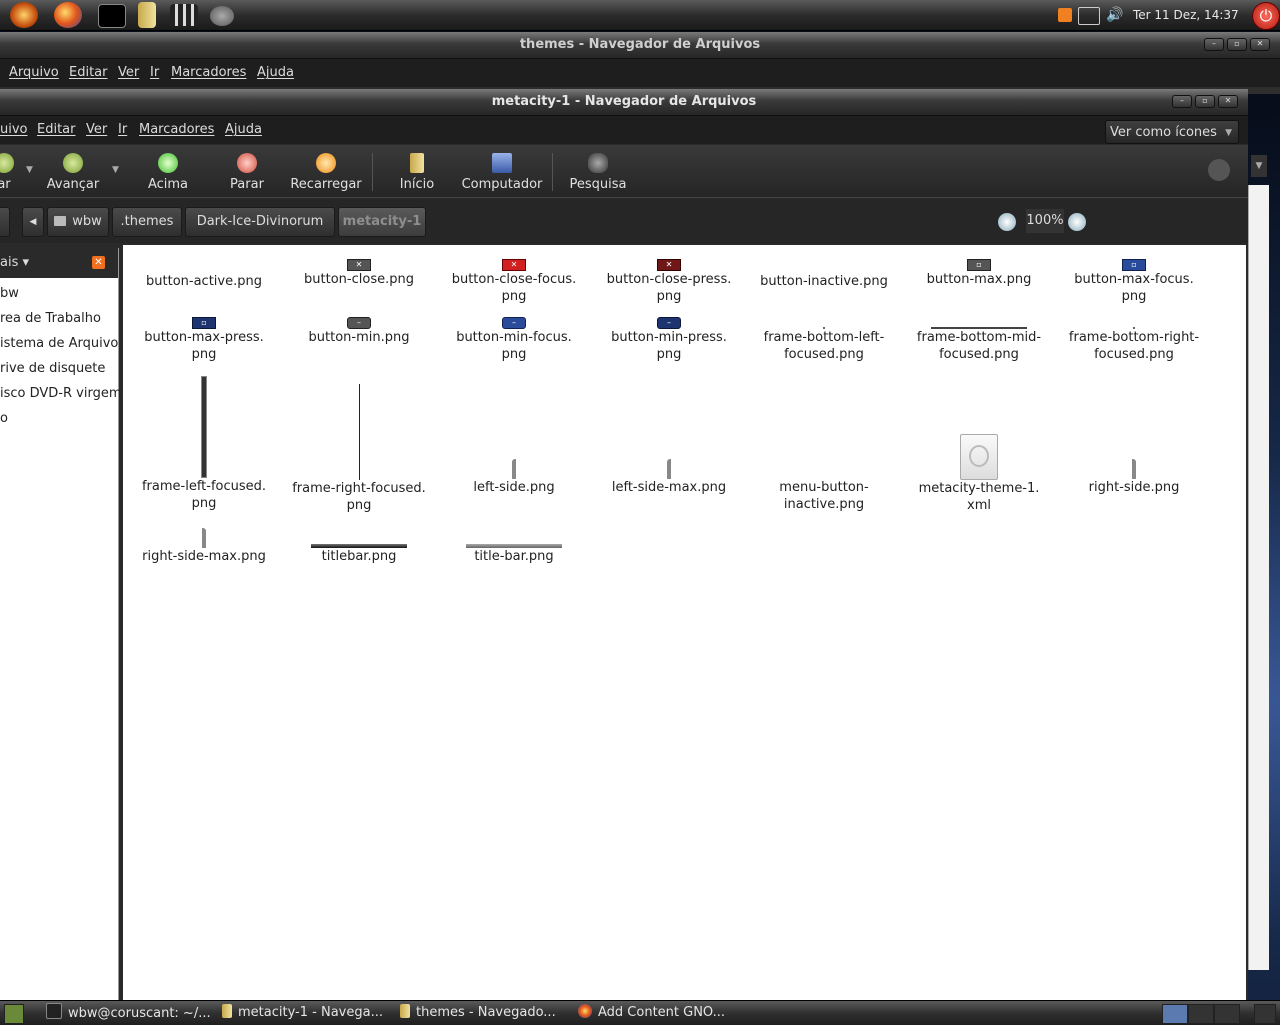  I want to click on file-item: metacity-theme-1. xml, so click(979, 474).